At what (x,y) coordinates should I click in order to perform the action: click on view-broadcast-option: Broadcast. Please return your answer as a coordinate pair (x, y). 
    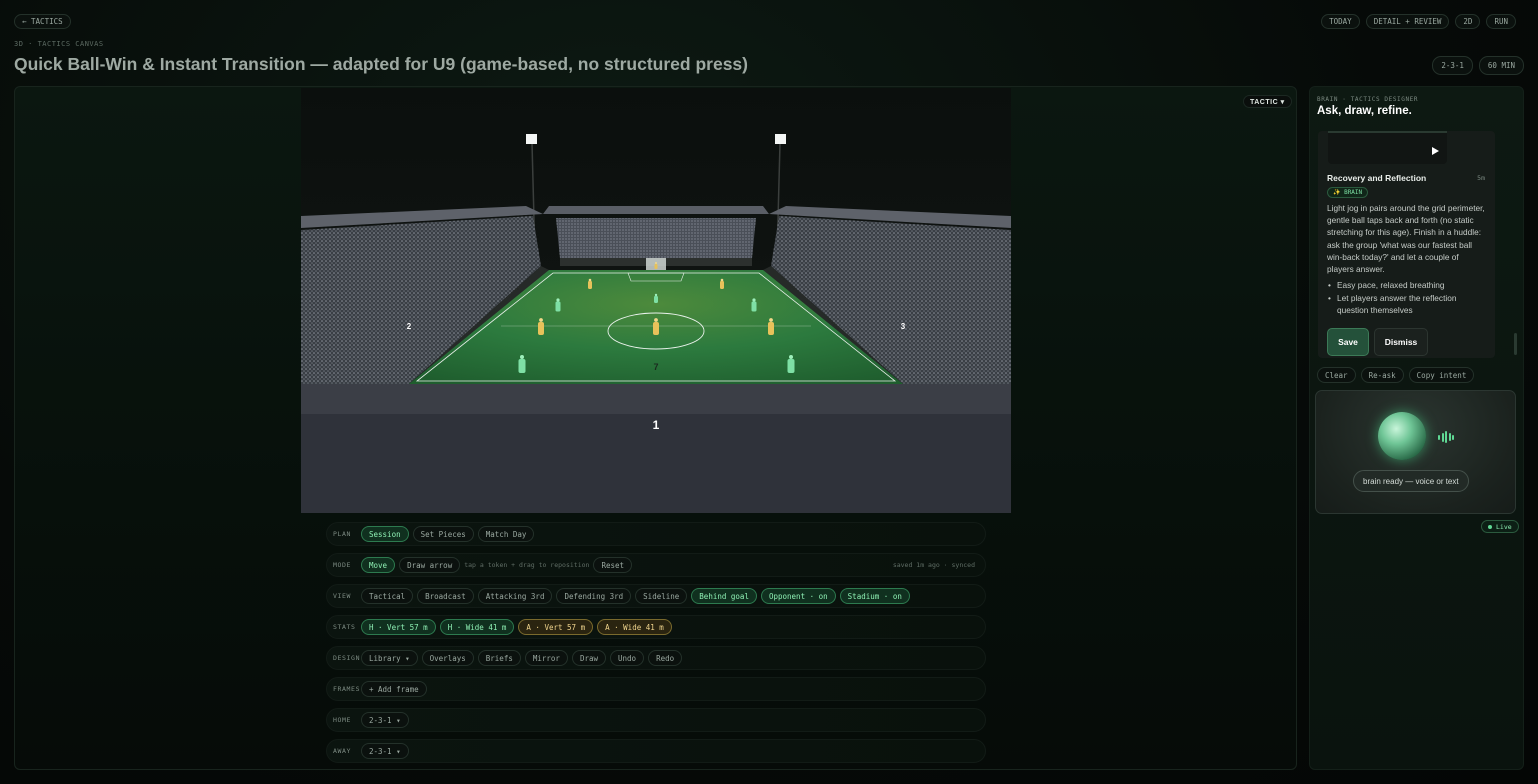
    Looking at the image, I should click on (445, 596).